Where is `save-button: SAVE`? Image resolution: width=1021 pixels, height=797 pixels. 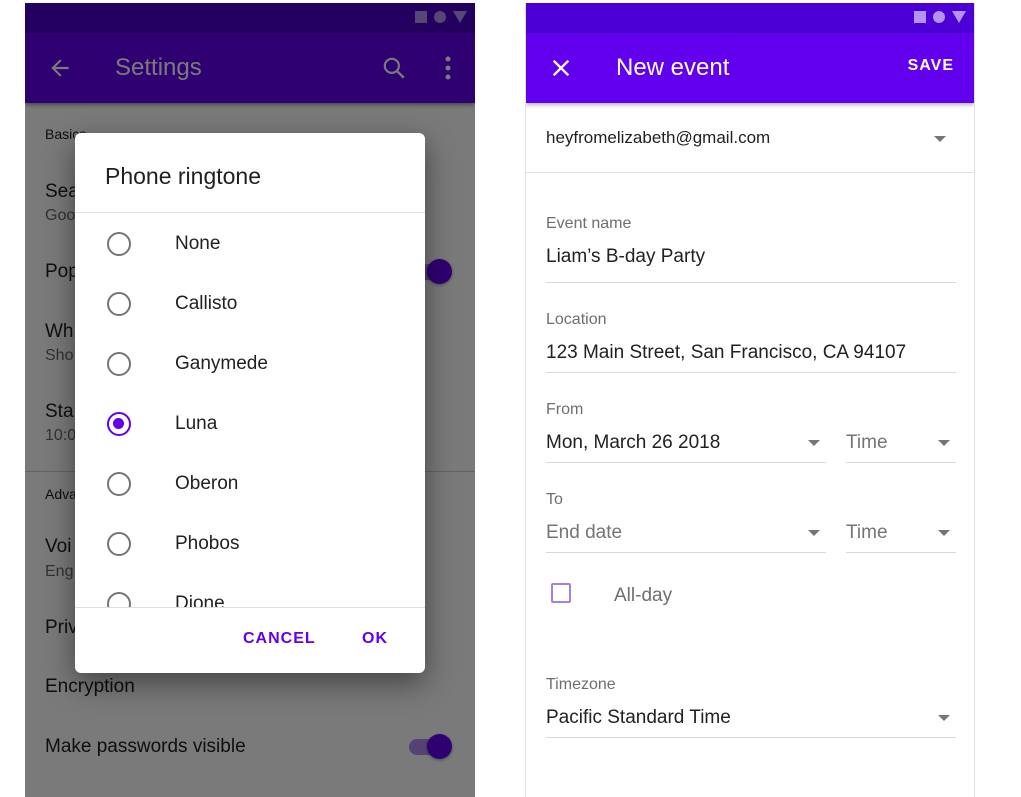
save-button: SAVE is located at coordinates (931, 66).